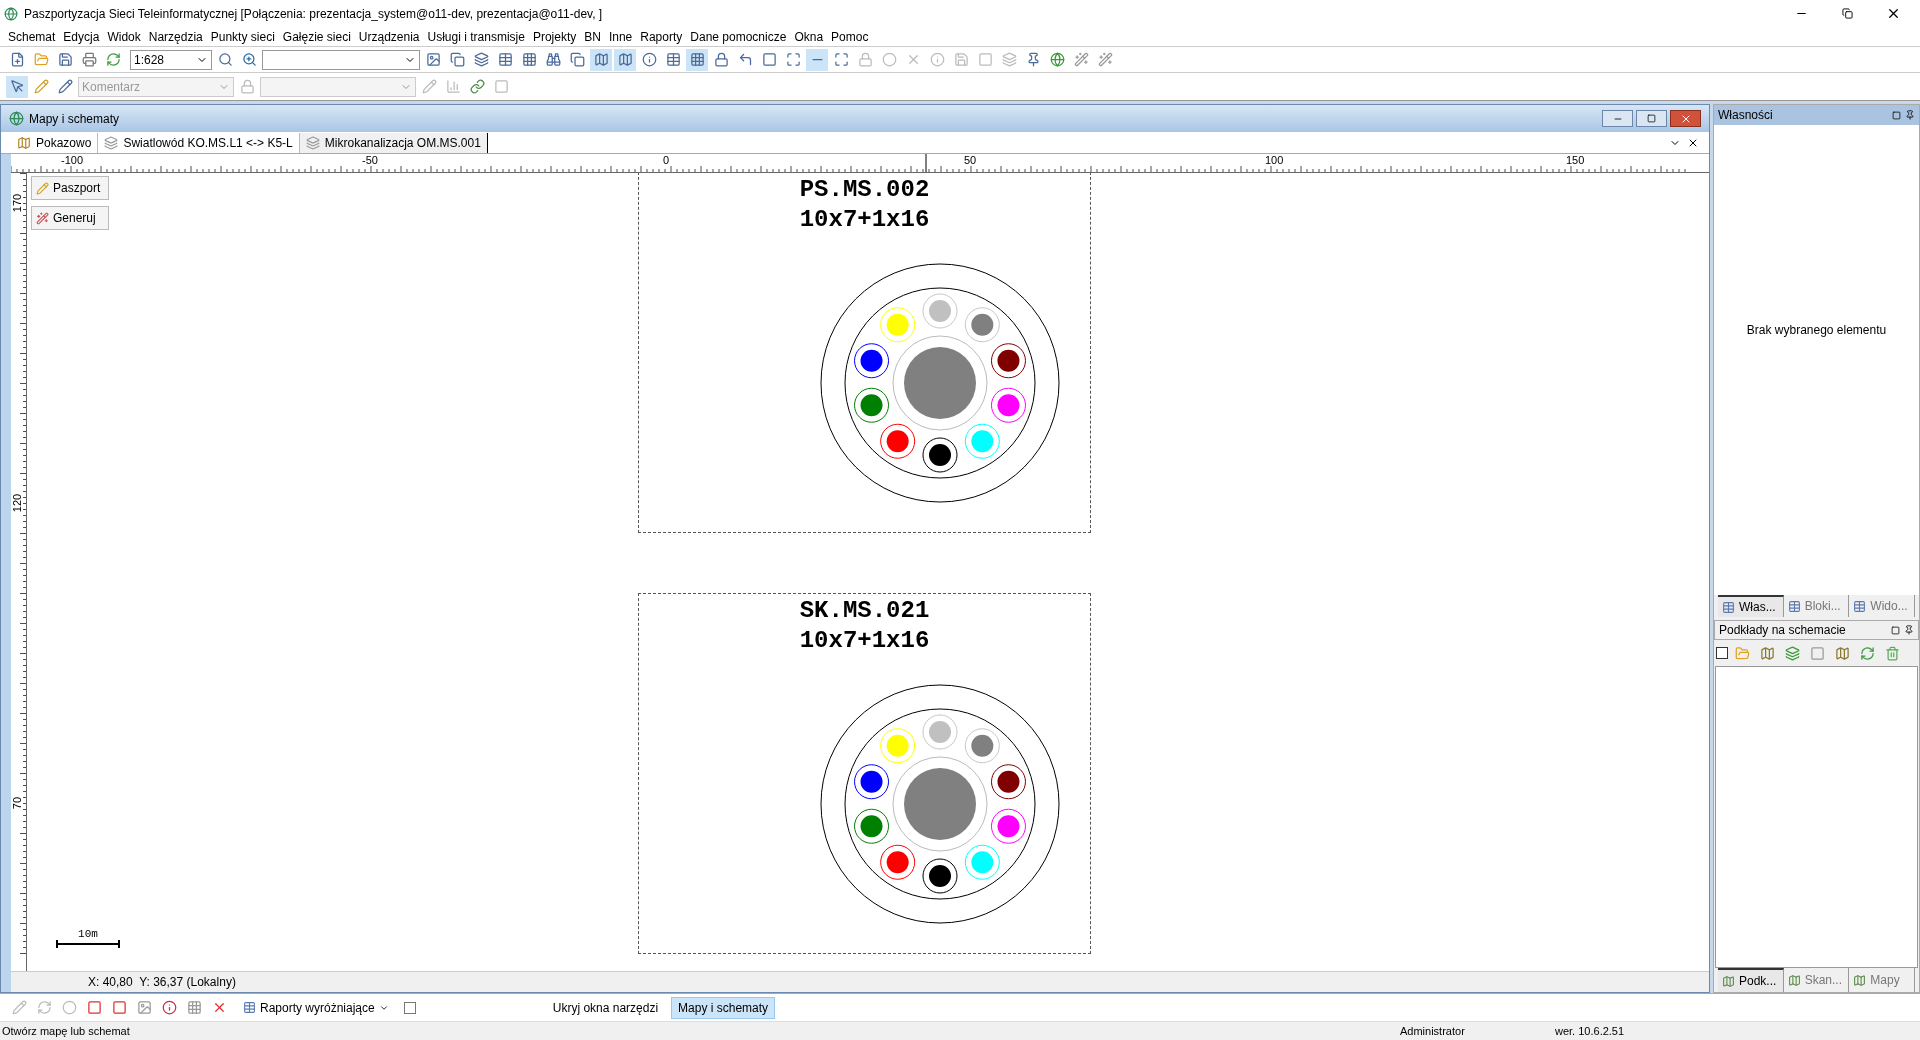 The height and width of the screenshot is (1040, 1920). I want to click on button-label: Raporty wyróżniające, so click(317, 1008).